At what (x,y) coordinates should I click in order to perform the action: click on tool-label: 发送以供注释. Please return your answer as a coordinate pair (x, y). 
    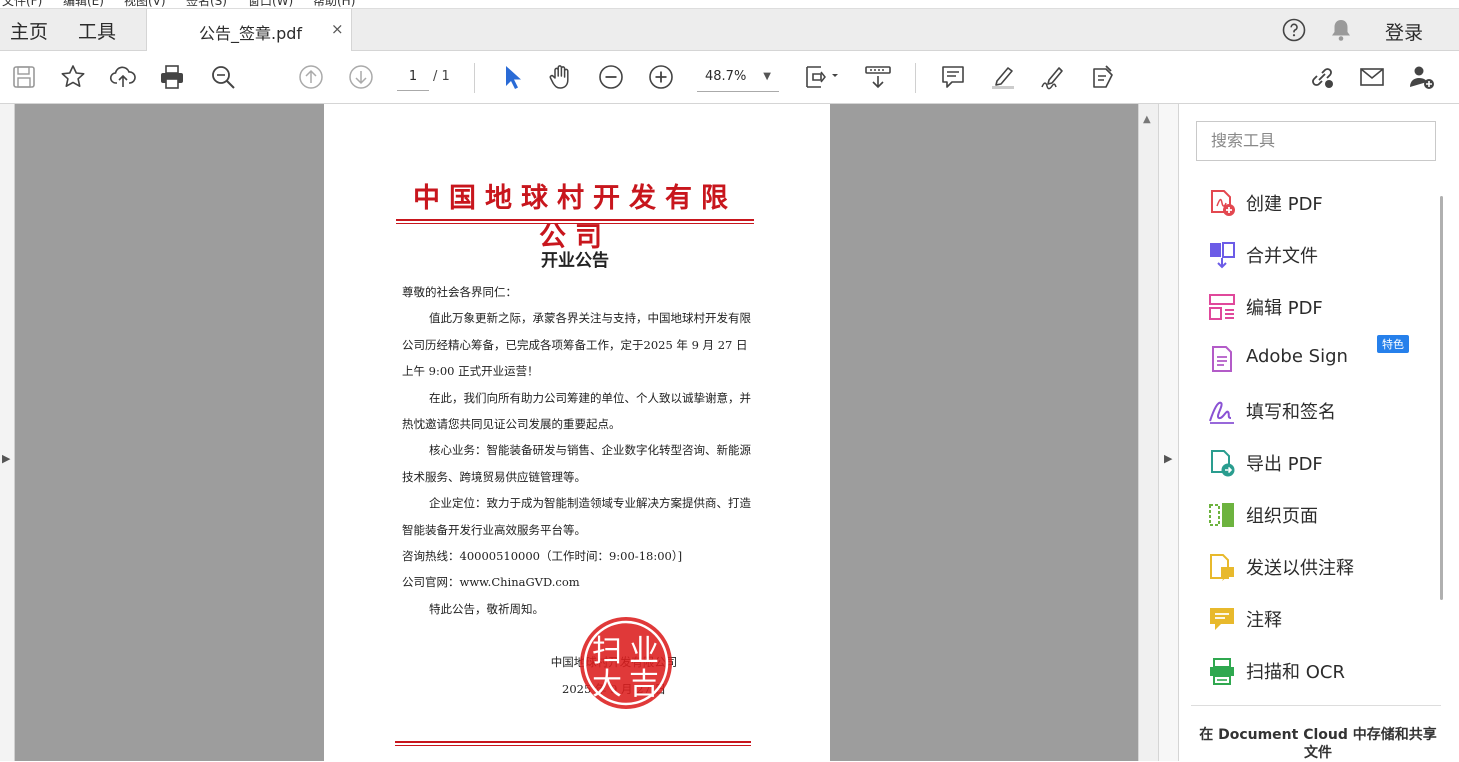
    Looking at the image, I should click on (1300, 568).